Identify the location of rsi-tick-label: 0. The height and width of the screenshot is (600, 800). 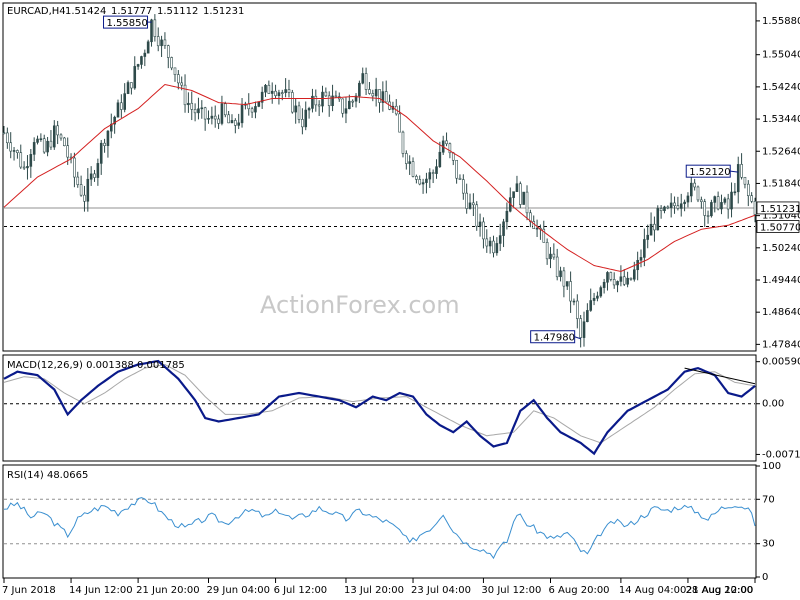
(765, 577).